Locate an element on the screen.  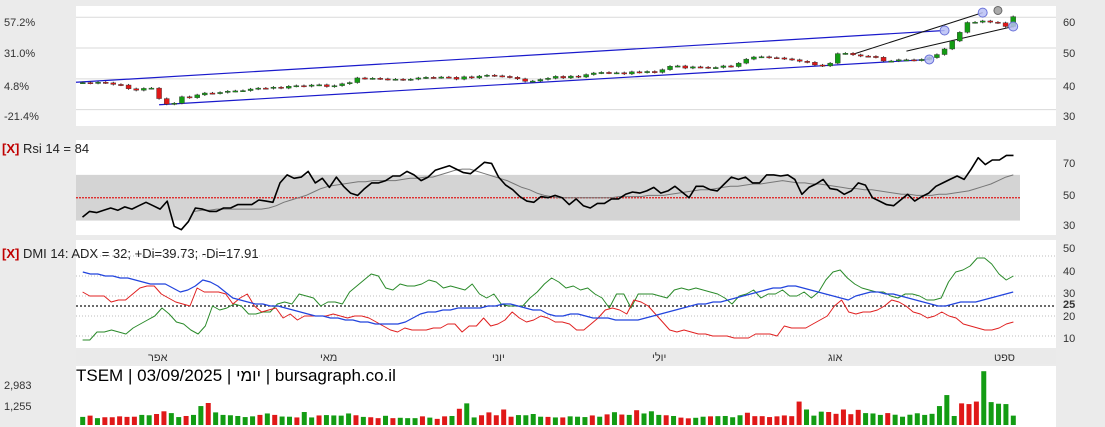
caption-site: bursagraph.co.il is located at coordinates (335, 375).